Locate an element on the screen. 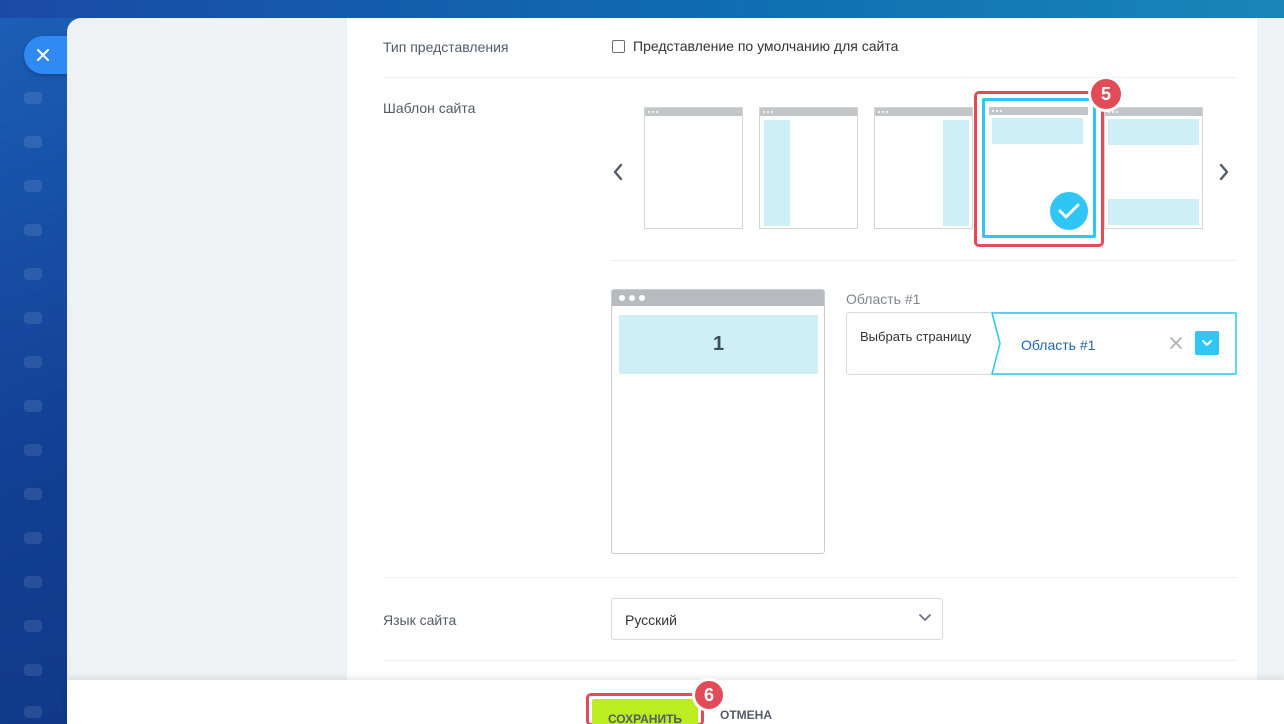  area-dropdown-button is located at coordinates (1207, 343).